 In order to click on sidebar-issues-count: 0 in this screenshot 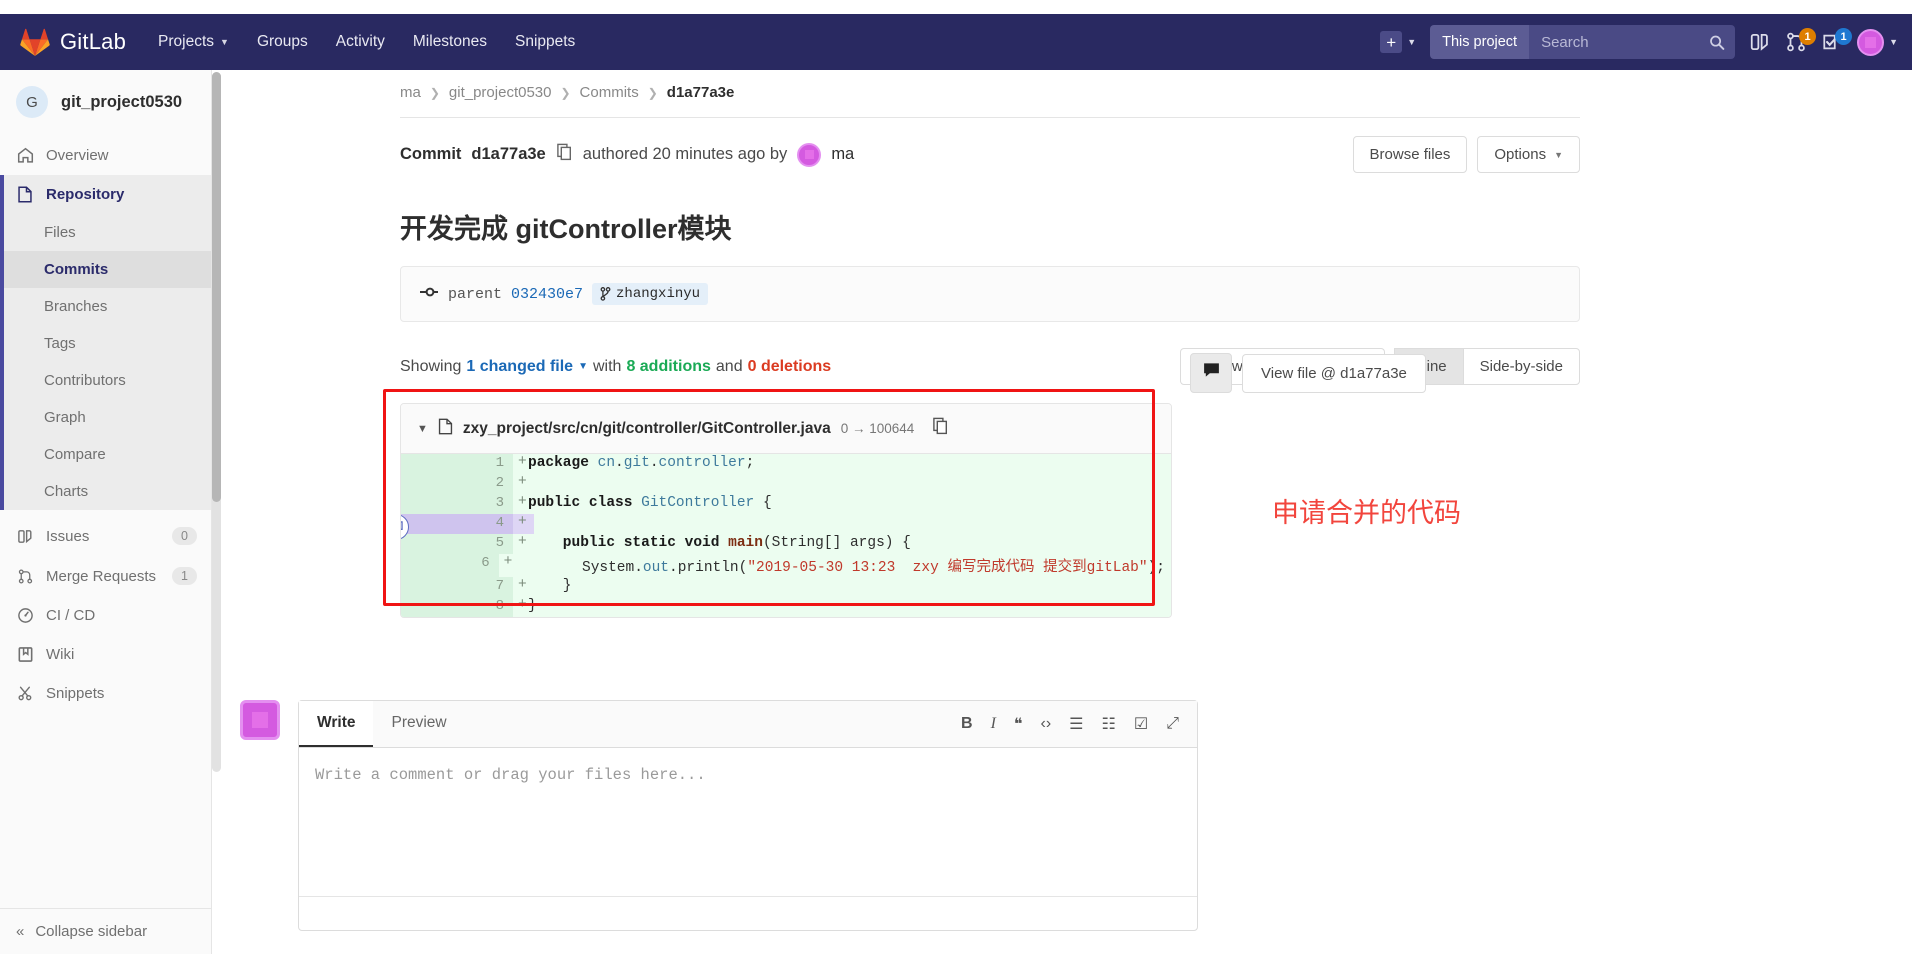, I will do `click(184, 536)`.